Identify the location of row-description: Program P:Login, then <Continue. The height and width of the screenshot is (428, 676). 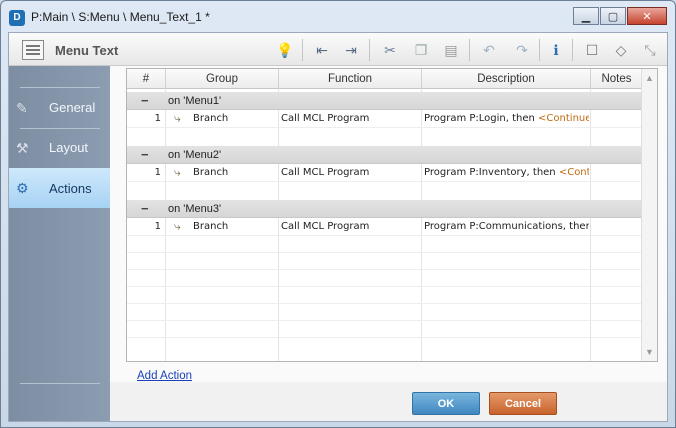
(506, 118).